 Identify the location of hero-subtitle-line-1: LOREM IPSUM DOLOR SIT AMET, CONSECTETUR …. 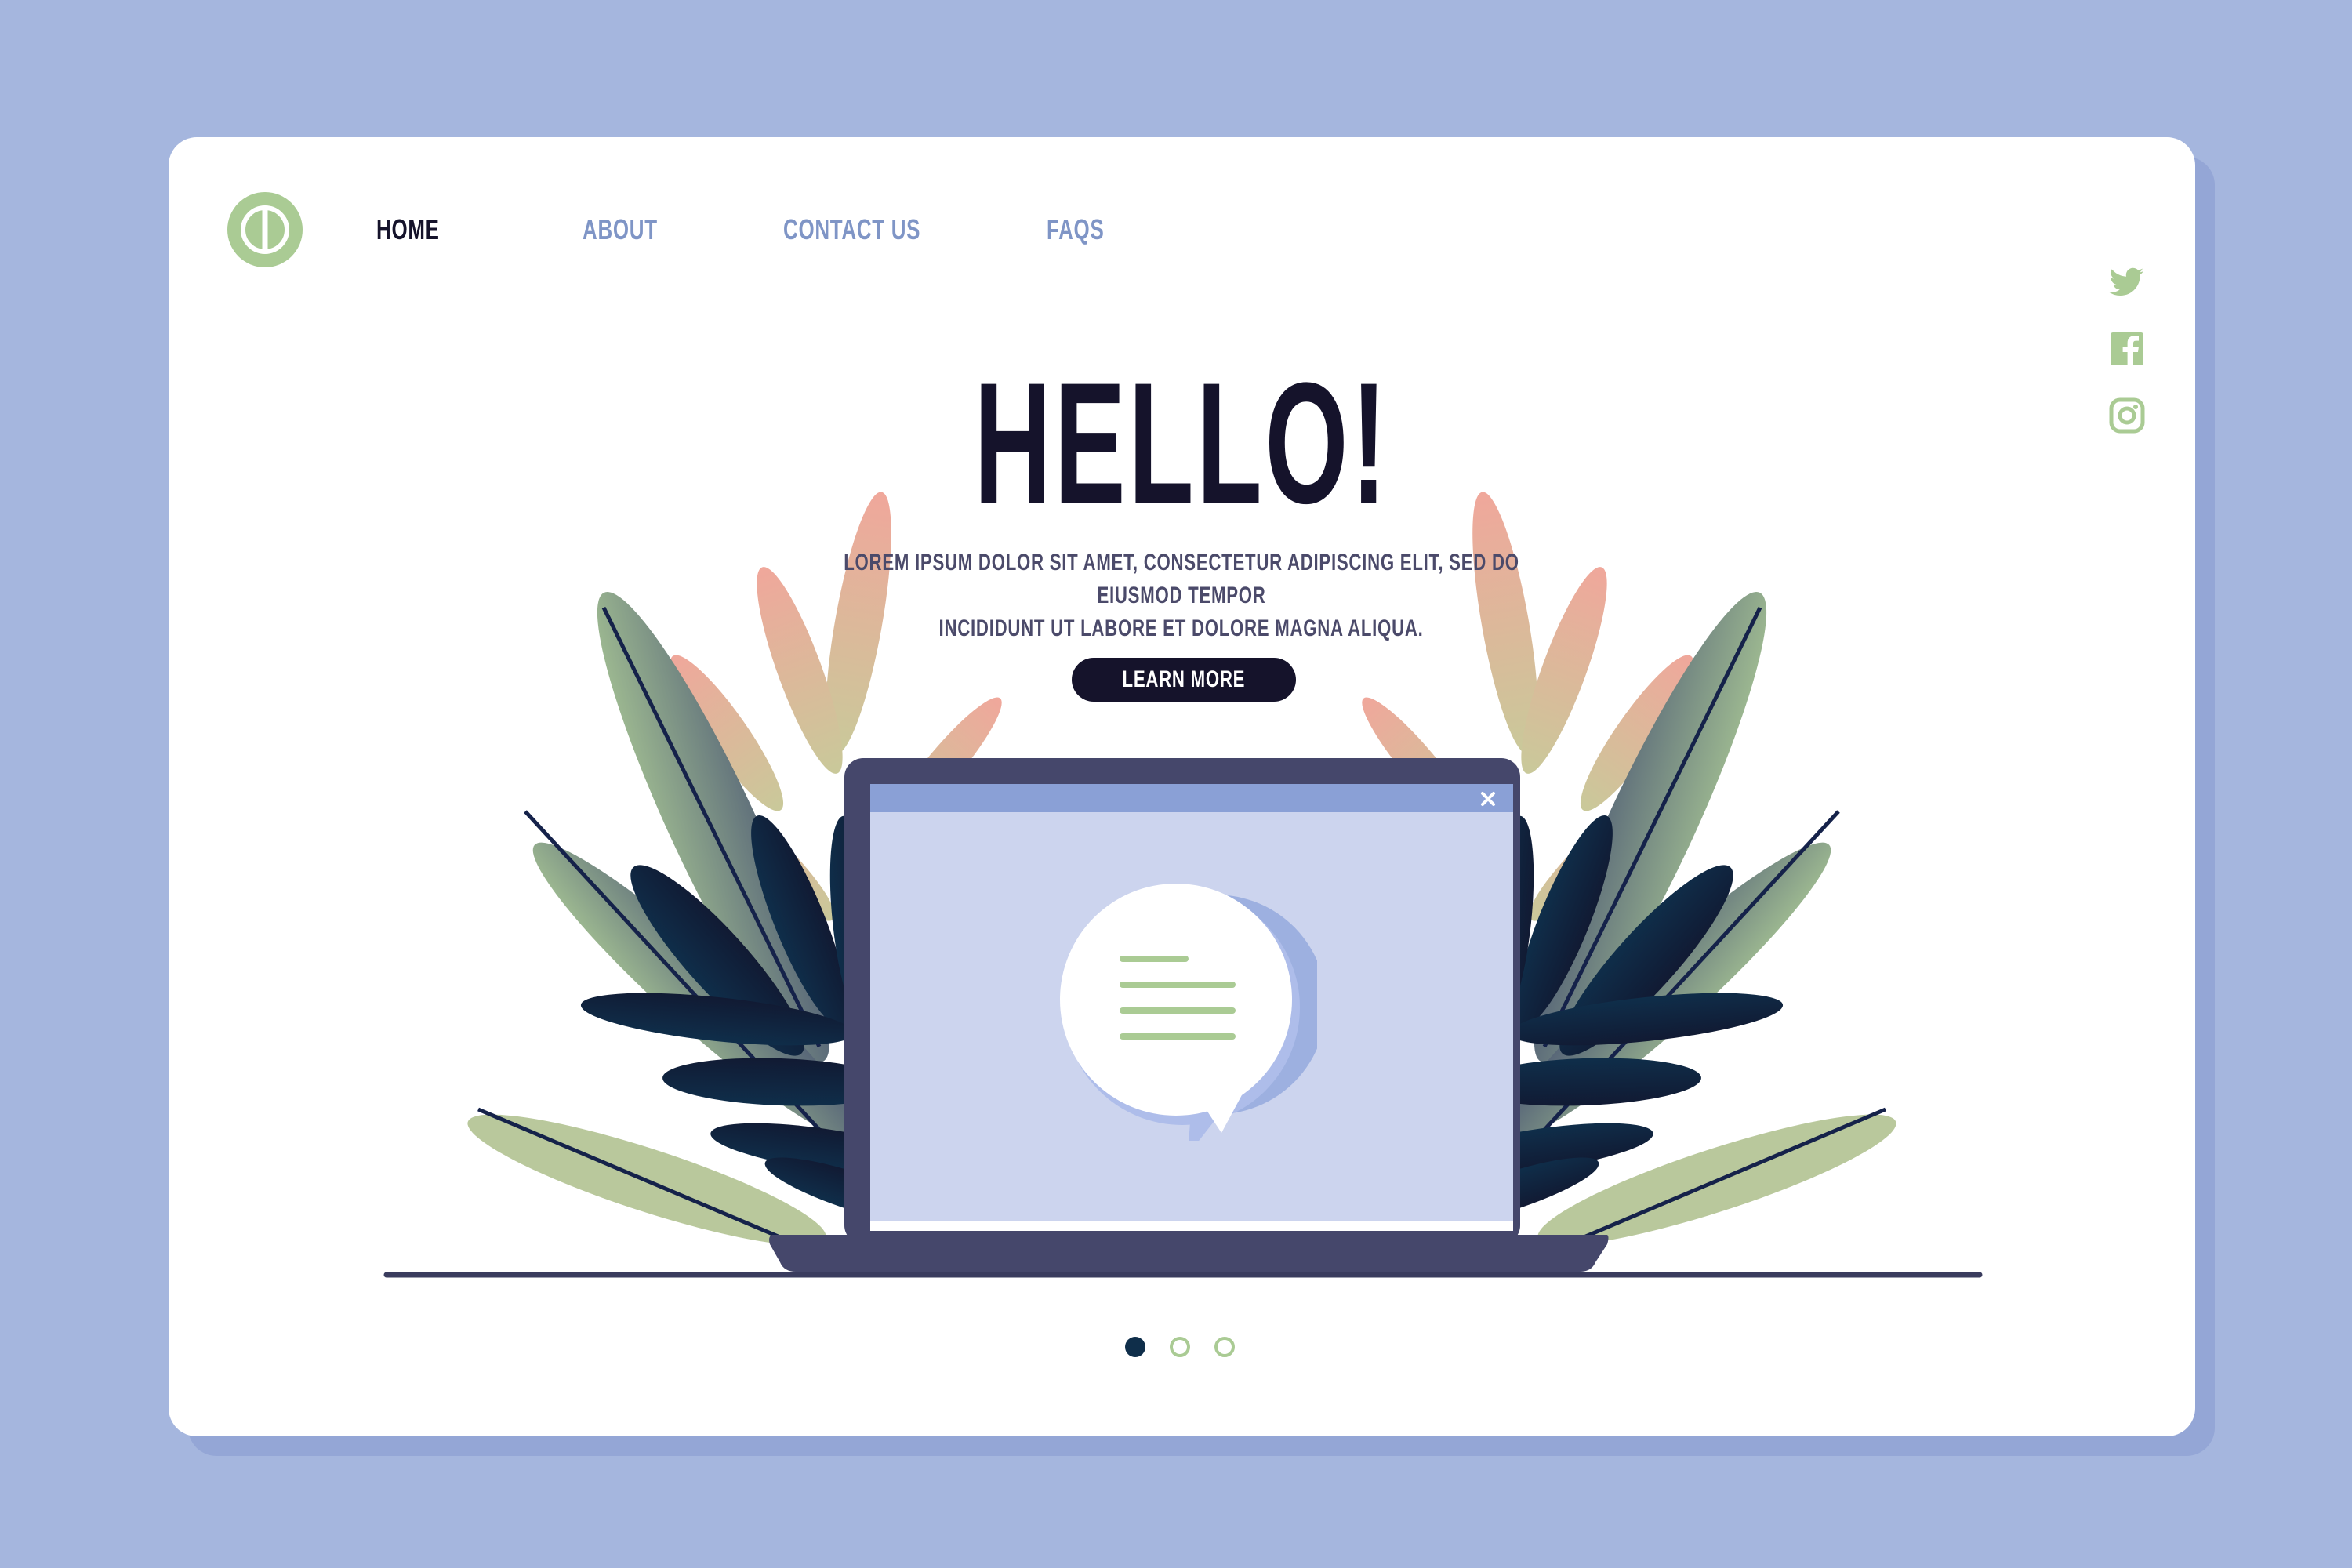
(1181, 579).